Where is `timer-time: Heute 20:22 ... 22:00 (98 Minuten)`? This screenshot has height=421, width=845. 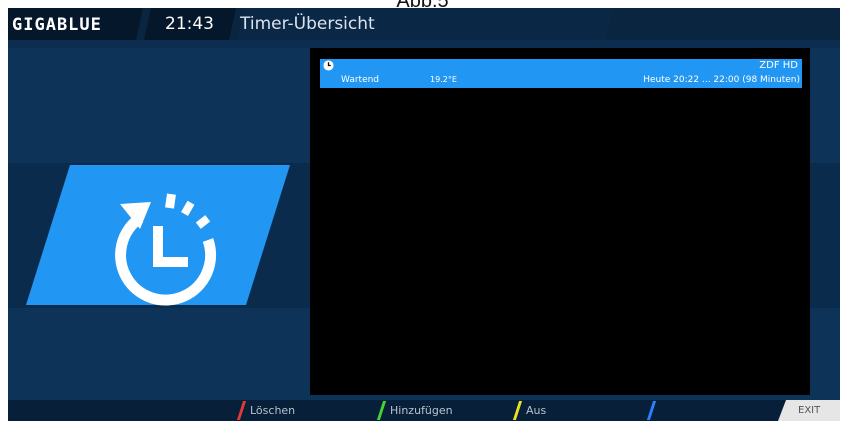 timer-time: Heute 20:22 ... 22:00 (98 Minuten) is located at coordinates (721, 80).